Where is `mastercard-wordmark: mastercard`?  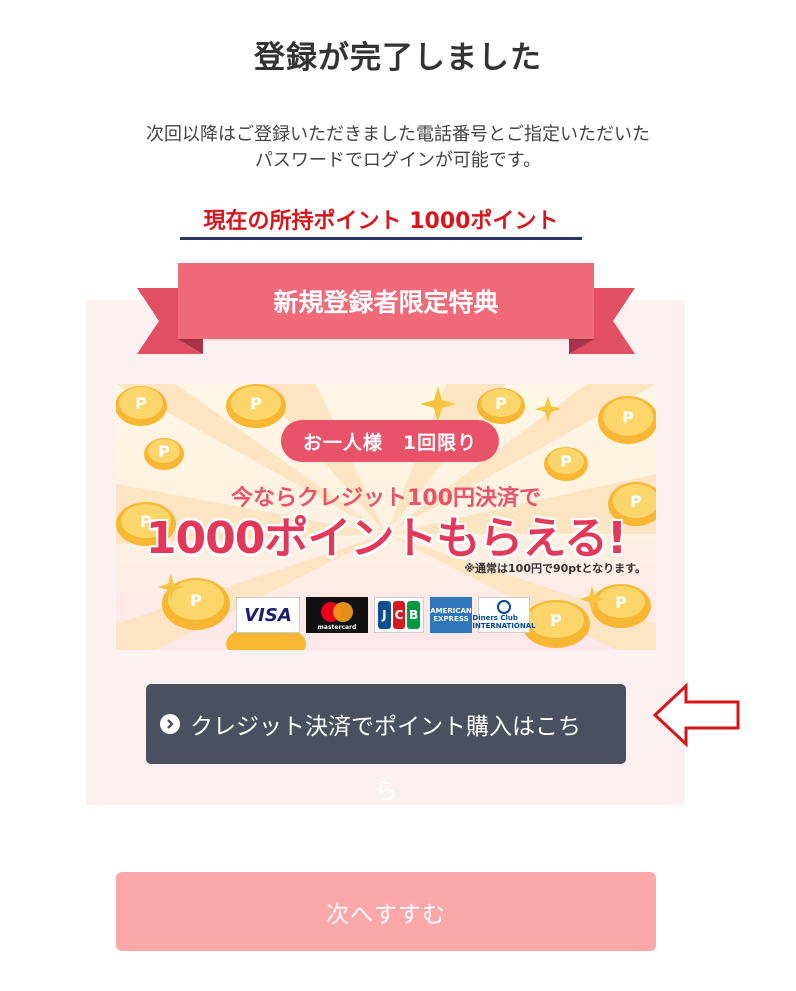
mastercard-wordmark: mastercard is located at coordinates (337, 627).